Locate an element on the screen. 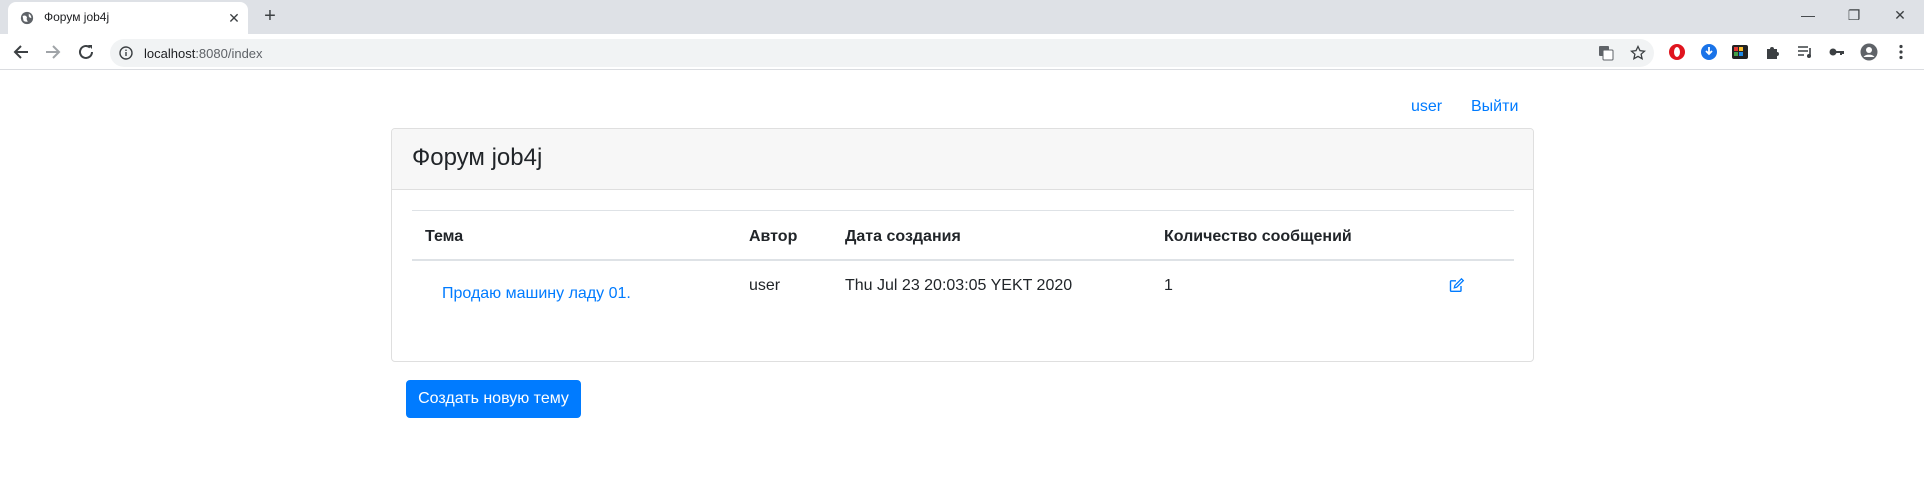  restore-button: ❐ is located at coordinates (1854, 15).